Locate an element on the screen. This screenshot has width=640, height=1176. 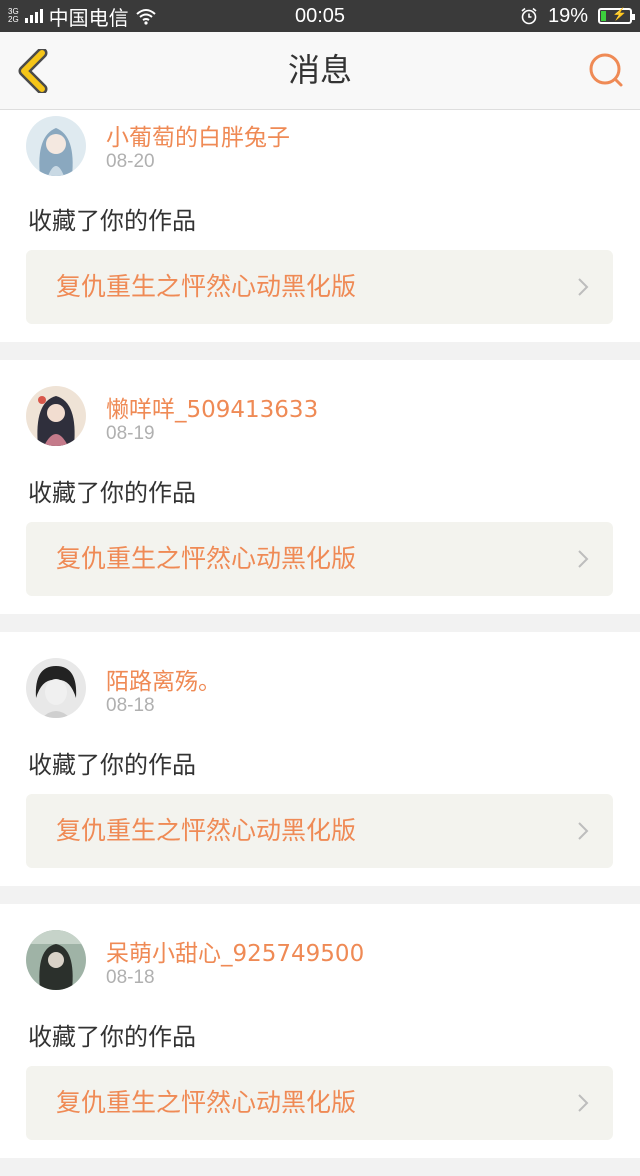
username: 陌路离殇。 is located at coordinates (163, 679).